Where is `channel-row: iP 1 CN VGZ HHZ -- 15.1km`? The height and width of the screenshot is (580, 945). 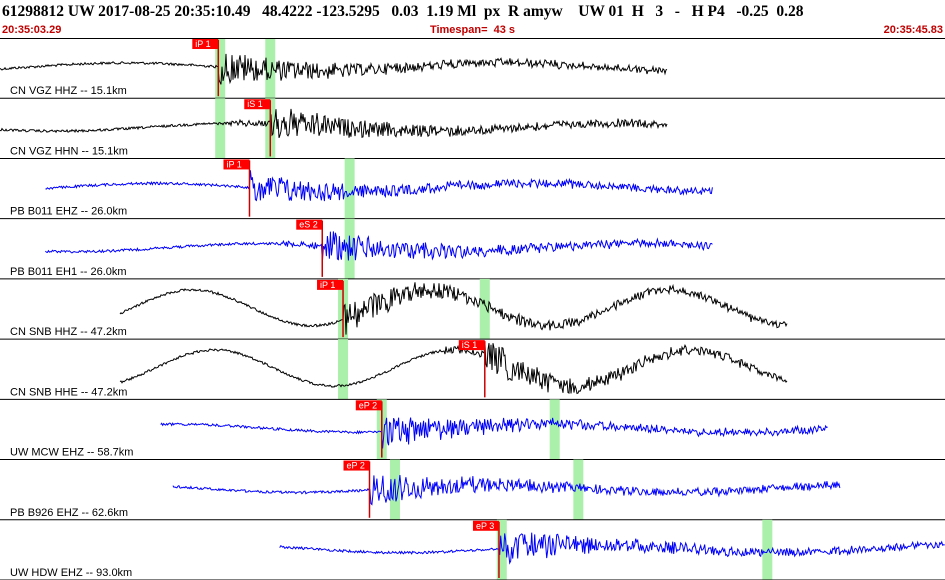 channel-row: iP 1 CN VGZ HHZ -- 15.1km is located at coordinates (472, 68).